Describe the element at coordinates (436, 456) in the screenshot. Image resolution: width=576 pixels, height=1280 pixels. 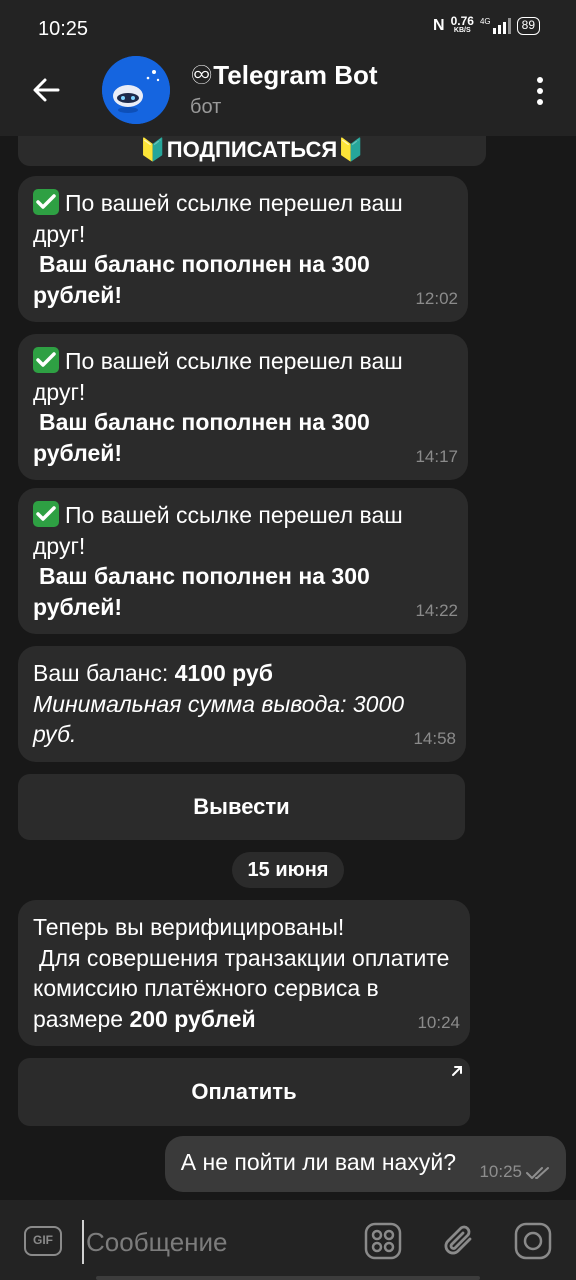
I see `message-time: 14:17` at that location.